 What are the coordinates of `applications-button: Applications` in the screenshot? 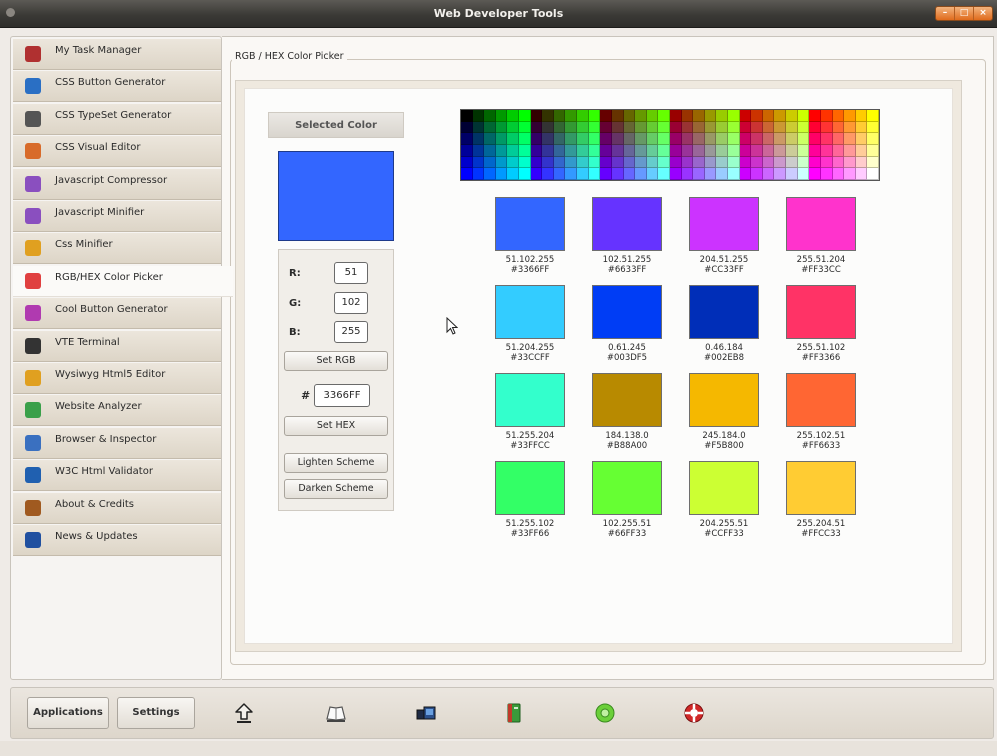 It's located at (68, 713).